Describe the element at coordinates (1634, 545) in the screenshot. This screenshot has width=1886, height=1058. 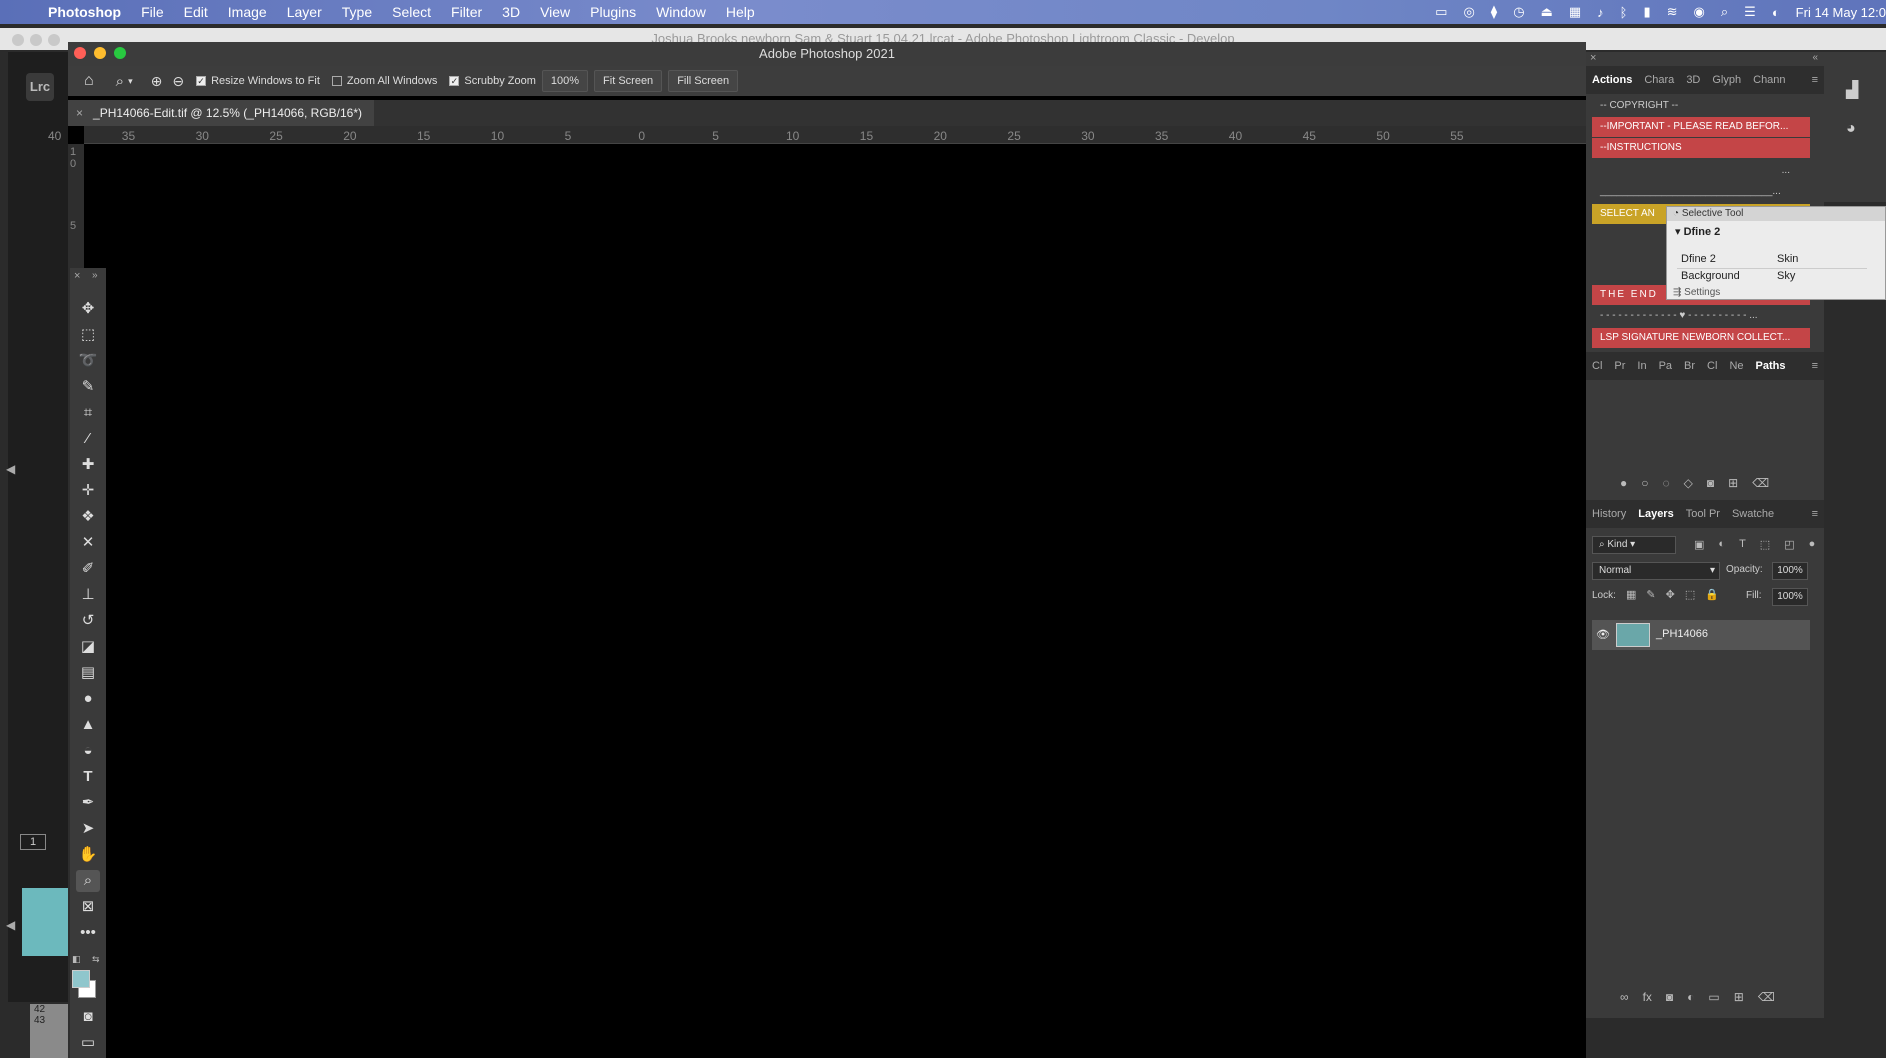
I see `layer-filter-select: ⌕ Kind ▾` at that location.